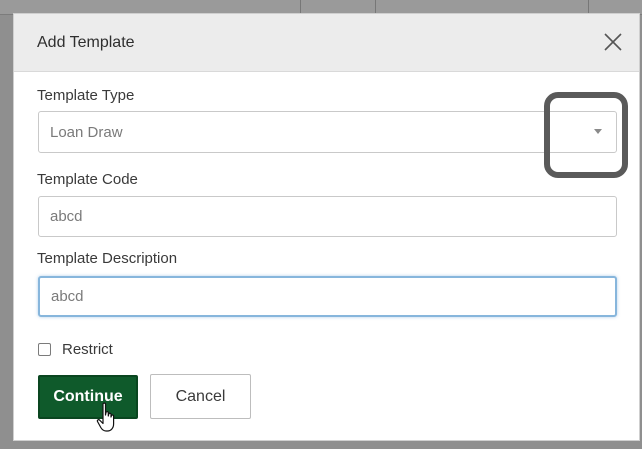 This screenshot has width=642, height=449. Describe the element at coordinates (87, 349) in the screenshot. I see `restrict-label: Restrict` at that location.